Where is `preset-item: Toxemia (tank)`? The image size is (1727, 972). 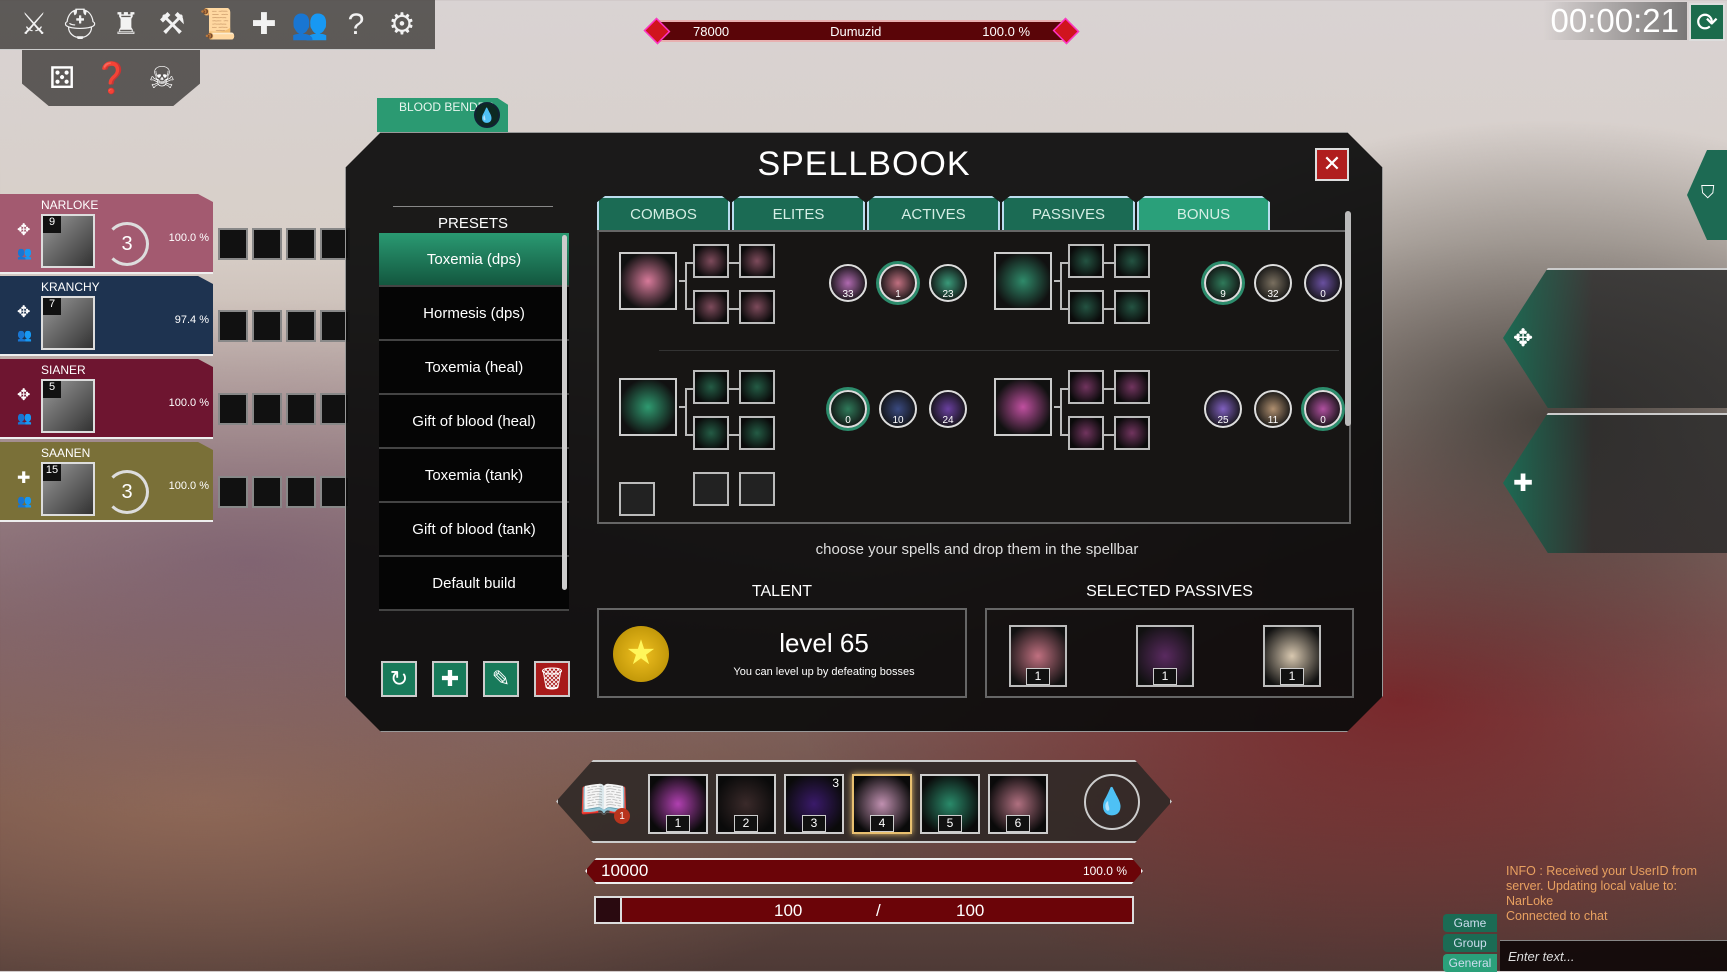
preset-item: Toxemia (tank) is located at coordinates (474, 476).